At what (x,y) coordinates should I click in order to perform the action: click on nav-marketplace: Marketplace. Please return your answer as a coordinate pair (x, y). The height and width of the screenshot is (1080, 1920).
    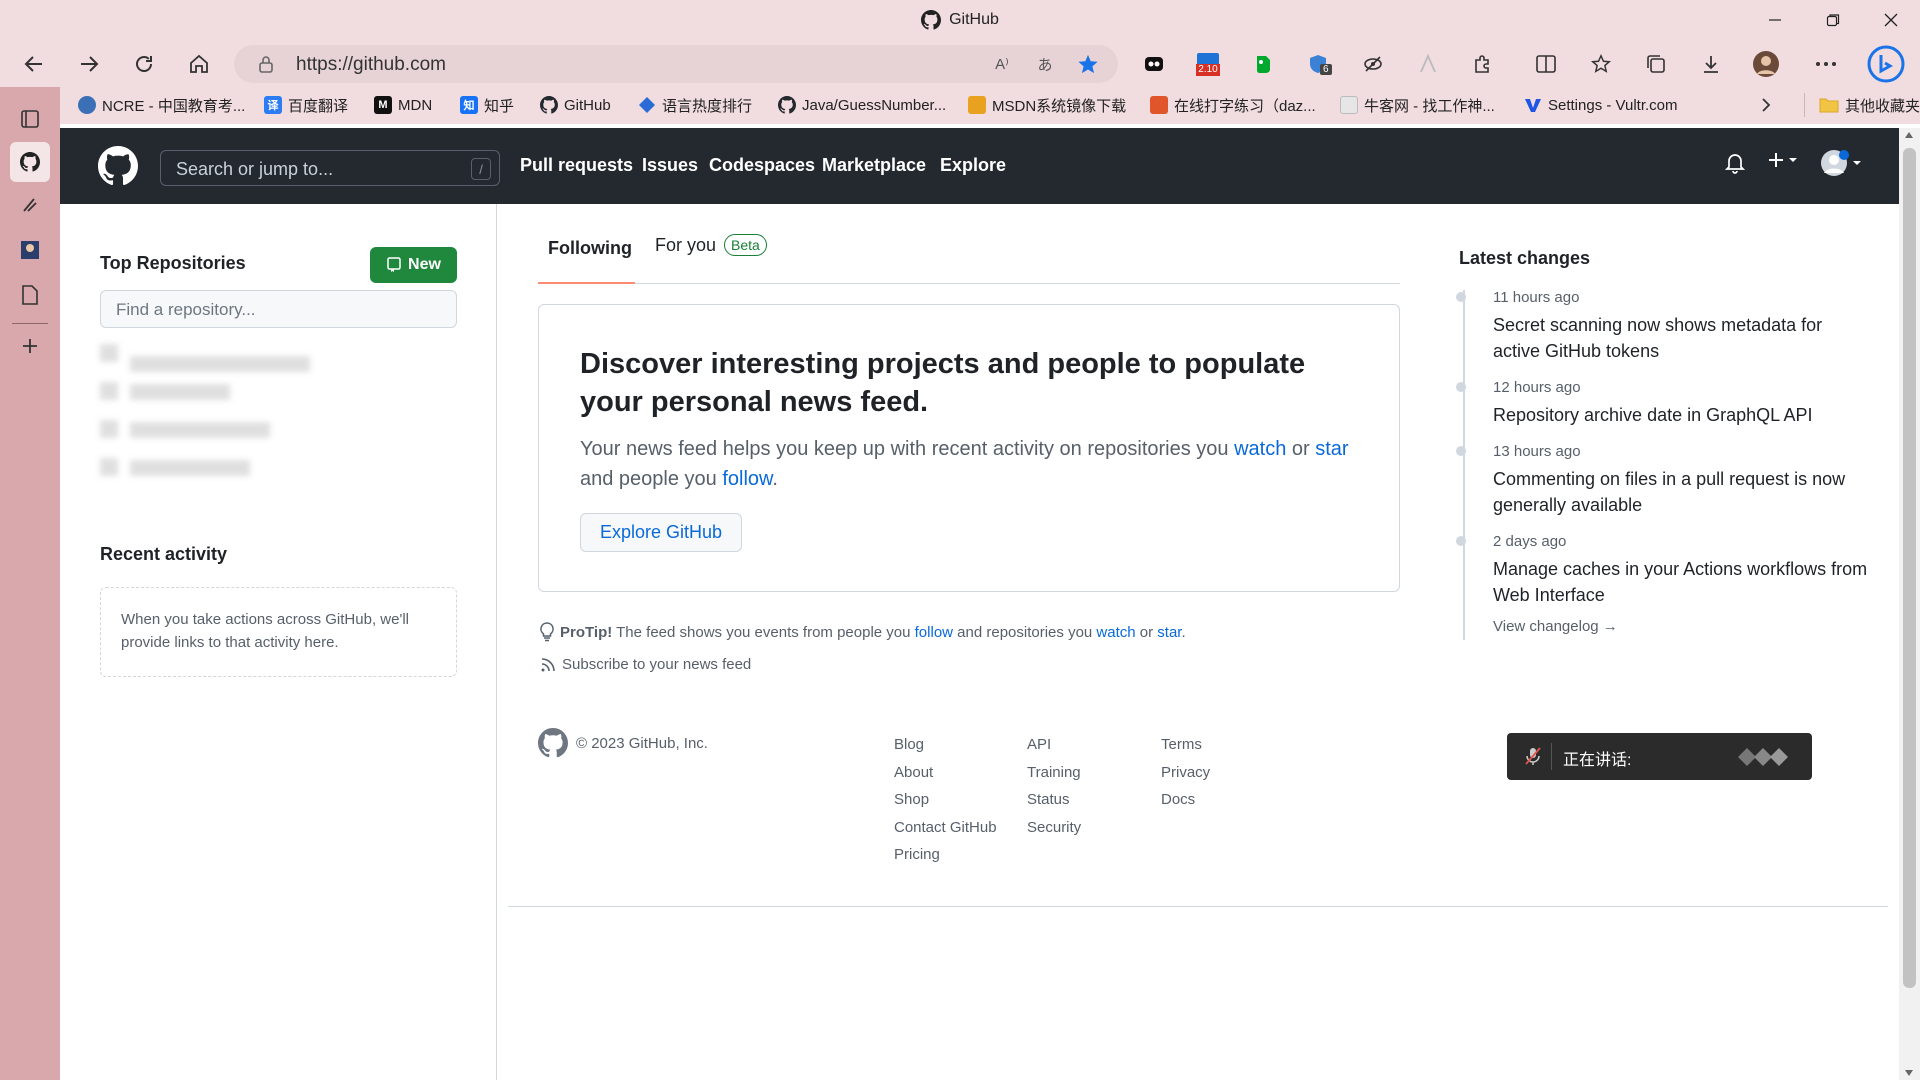
    Looking at the image, I should click on (874, 165).